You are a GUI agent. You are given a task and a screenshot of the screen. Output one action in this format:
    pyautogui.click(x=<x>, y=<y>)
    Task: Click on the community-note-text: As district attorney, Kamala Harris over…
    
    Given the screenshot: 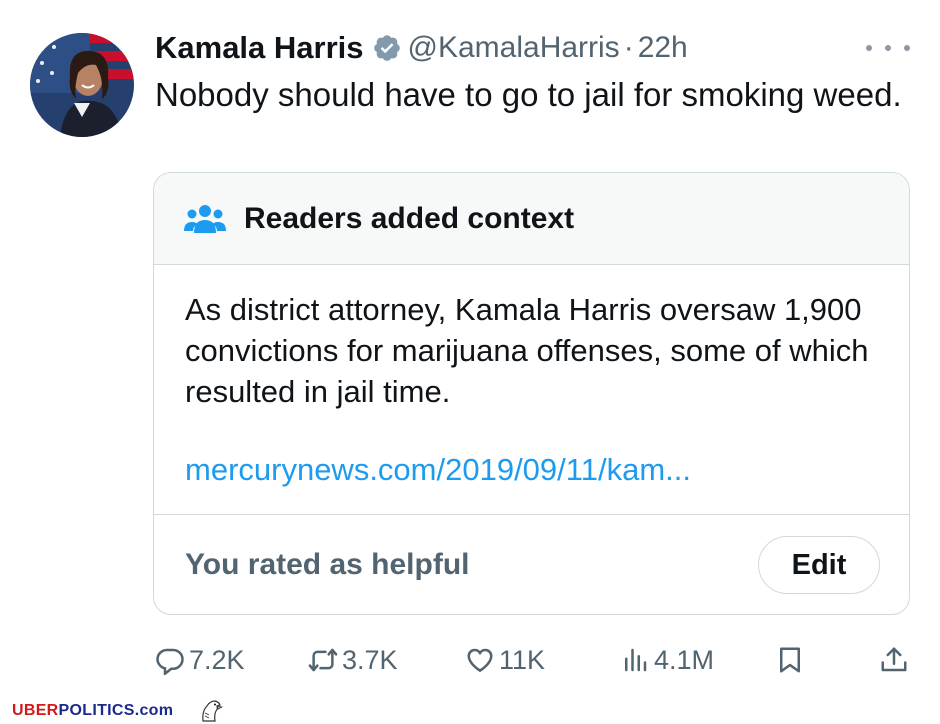 What is the action you would take?
    pyautogui.click(x=527, y=350)
    